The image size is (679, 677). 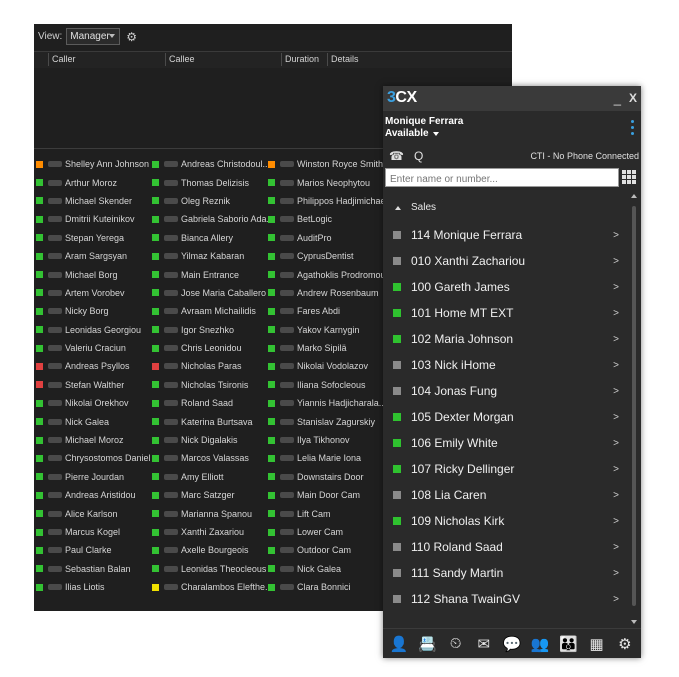 What do you see at coordinates (210, 256) in the screenshot?
I see `extension-item: Yilmaz Kabaran` at bounding box center [210, 256].